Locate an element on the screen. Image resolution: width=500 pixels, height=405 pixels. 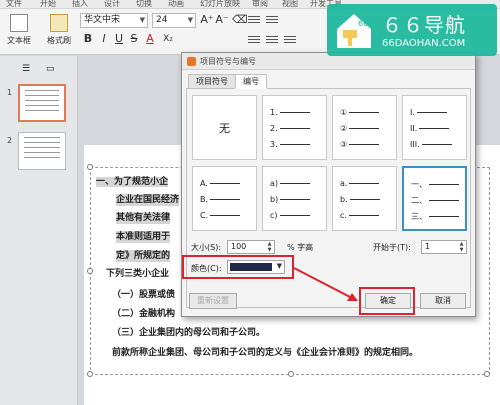
textbox-label: 文本框 is located at coordinates (19, 40).